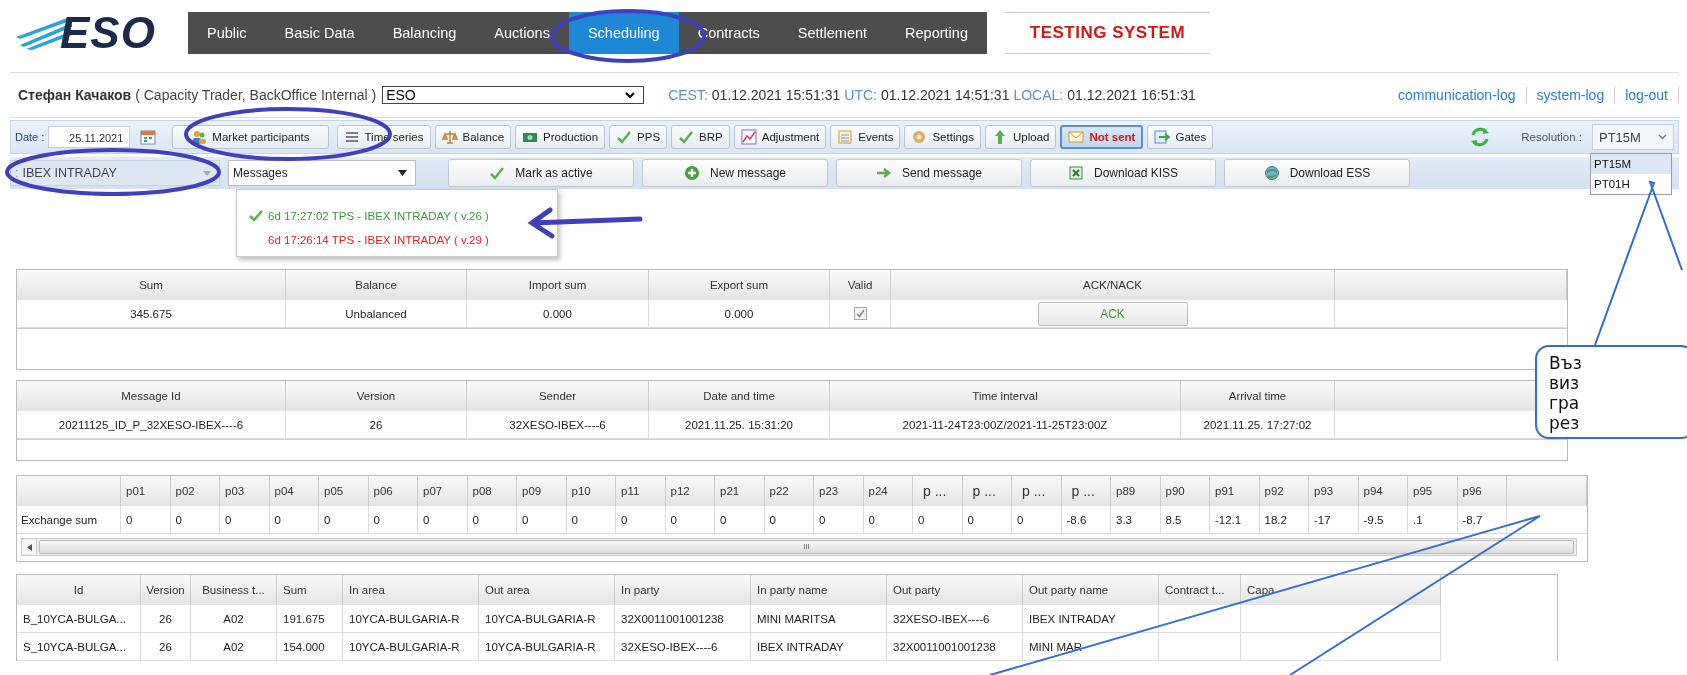 Image resolution: width=1687 pixels, height=675 pixels. What do you see at coordinates (310, 647) in the screenshot?
I see `table-cell: 154.000` at bounding box center [310, 647].